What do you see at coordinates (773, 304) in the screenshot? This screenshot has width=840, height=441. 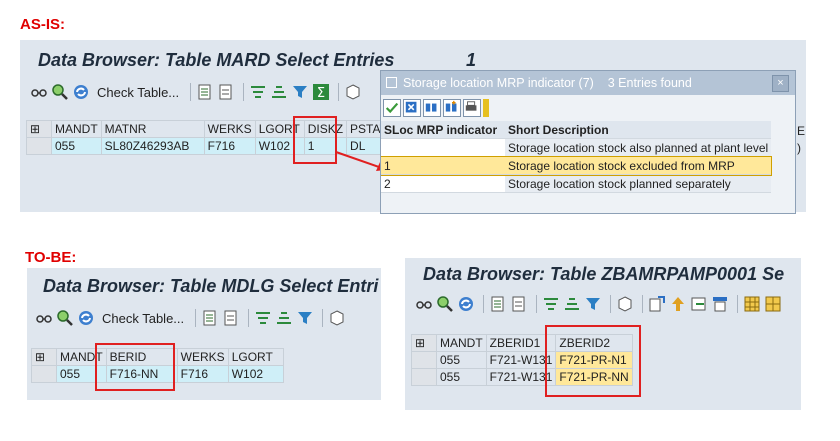 I see `grid-alt-icon` at bounding box center [773, 304].